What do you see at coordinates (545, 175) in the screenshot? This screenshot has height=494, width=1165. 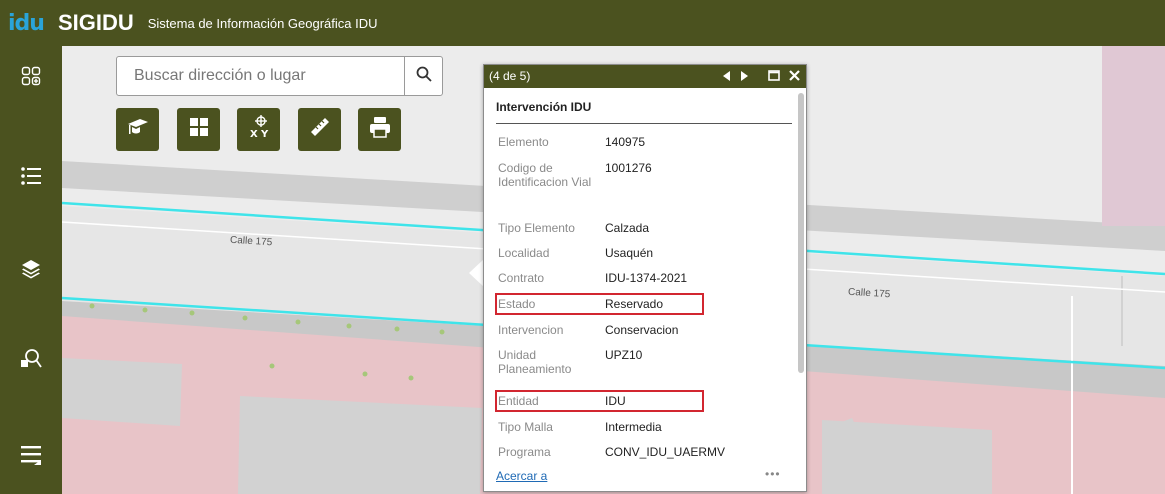 I see `attribute-label: Codigo de Identificacion Vial` at bounding box center [545, 175].